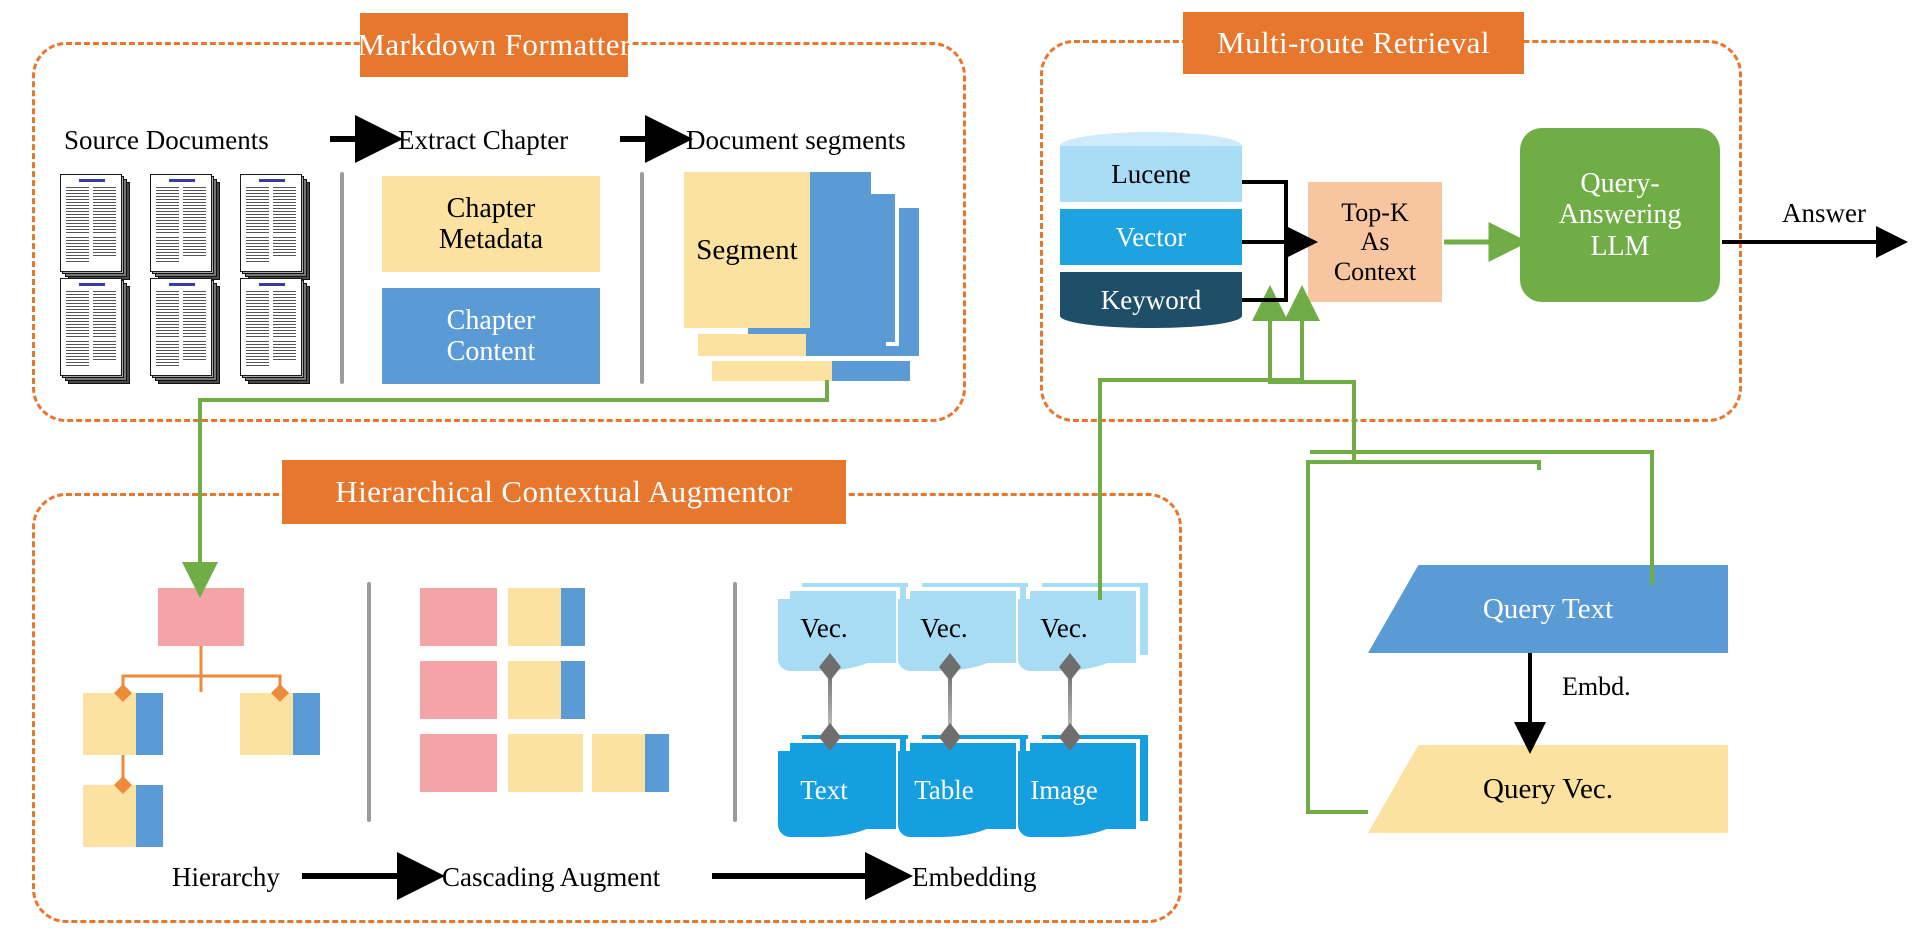 This screenshot has height=940, width=1914. What do you see at coordinates (123, 816) in the screenshot?
I see `hierarchy-grandchild` at bounding box center [123, 816].